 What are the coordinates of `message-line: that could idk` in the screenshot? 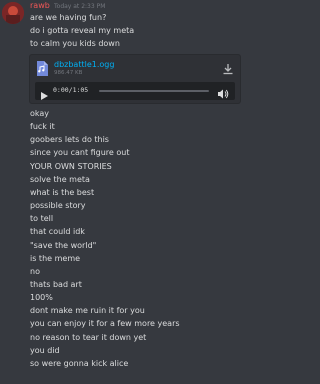 It's located at (57, 232).